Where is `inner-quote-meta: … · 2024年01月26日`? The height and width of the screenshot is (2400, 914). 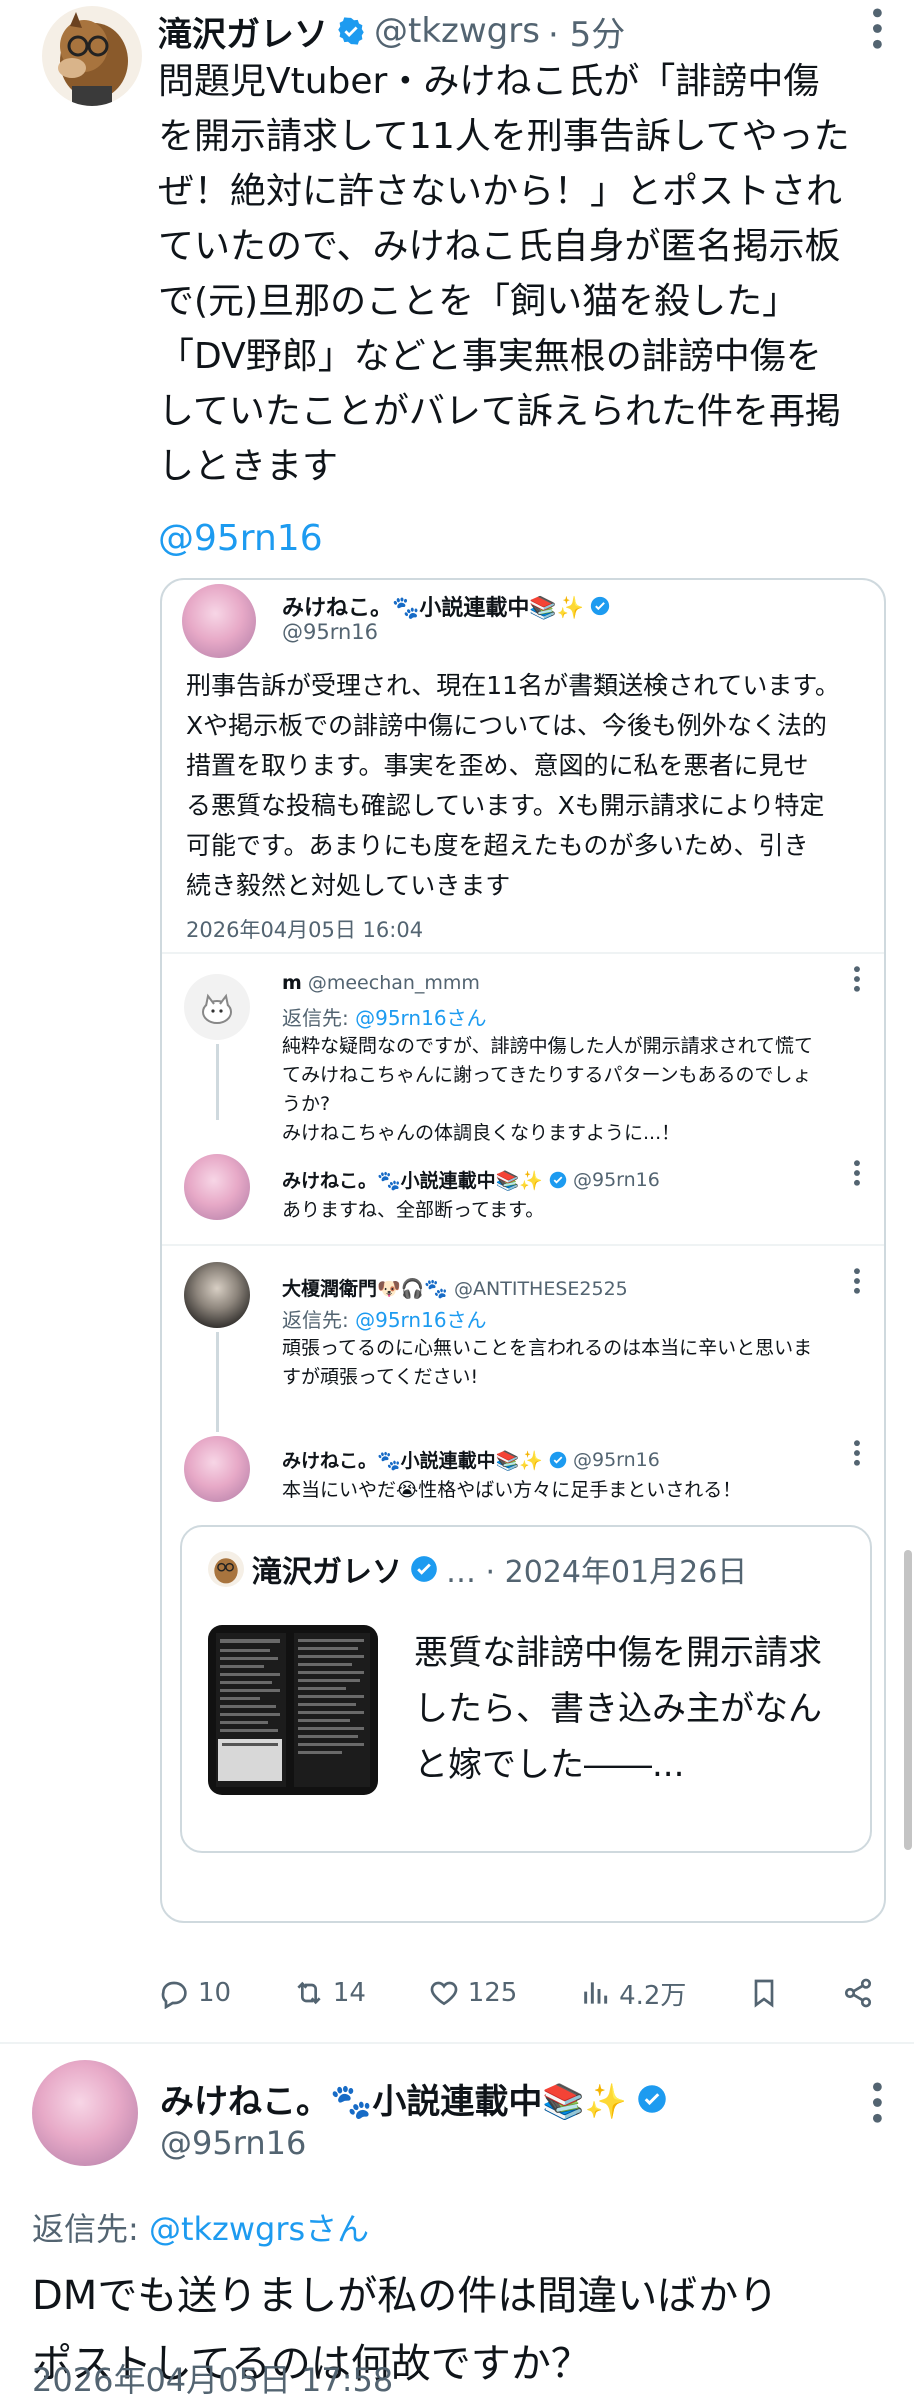 inner-quote-meta: … · 2024年01月26日 is located at coordinates (597, 1572).